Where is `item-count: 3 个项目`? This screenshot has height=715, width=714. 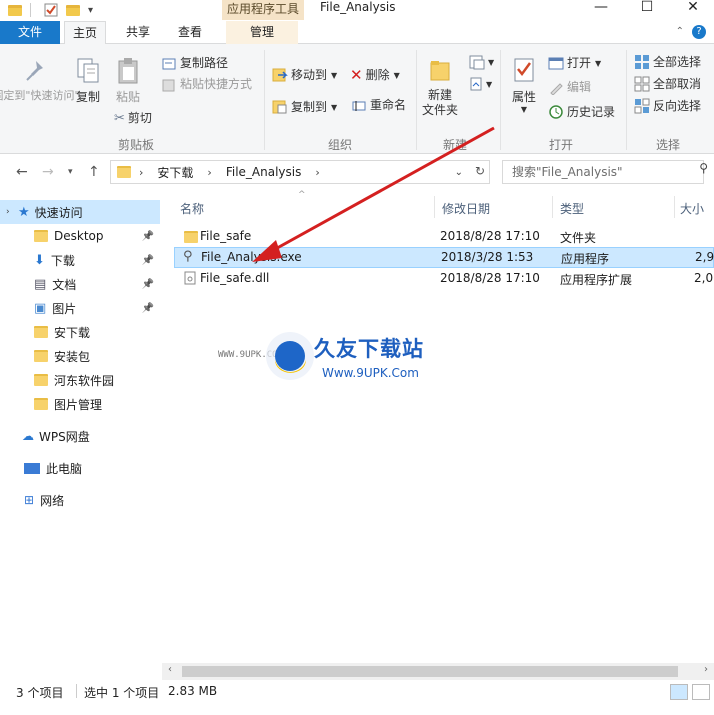 item-count: 3 个项目 is located at coordinates (40, 693).